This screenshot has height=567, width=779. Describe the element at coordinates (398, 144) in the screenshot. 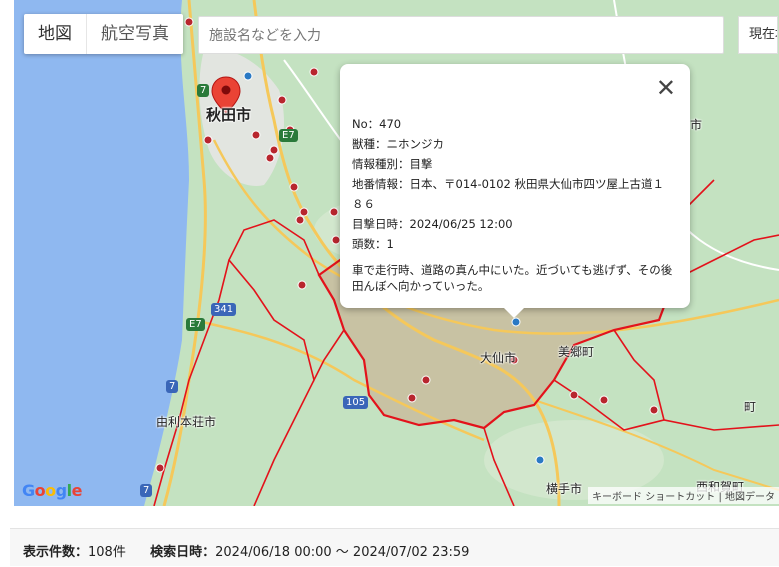

I see `popup-species: 獣種：ニホンジカ` at that location.